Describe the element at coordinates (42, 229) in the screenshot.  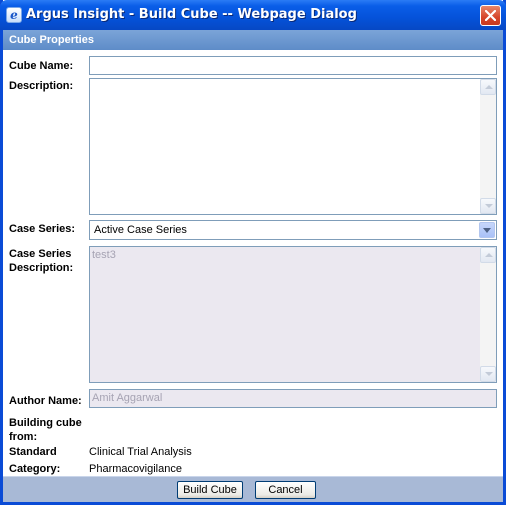
I see `case-series-label: Case Series:` at that location.